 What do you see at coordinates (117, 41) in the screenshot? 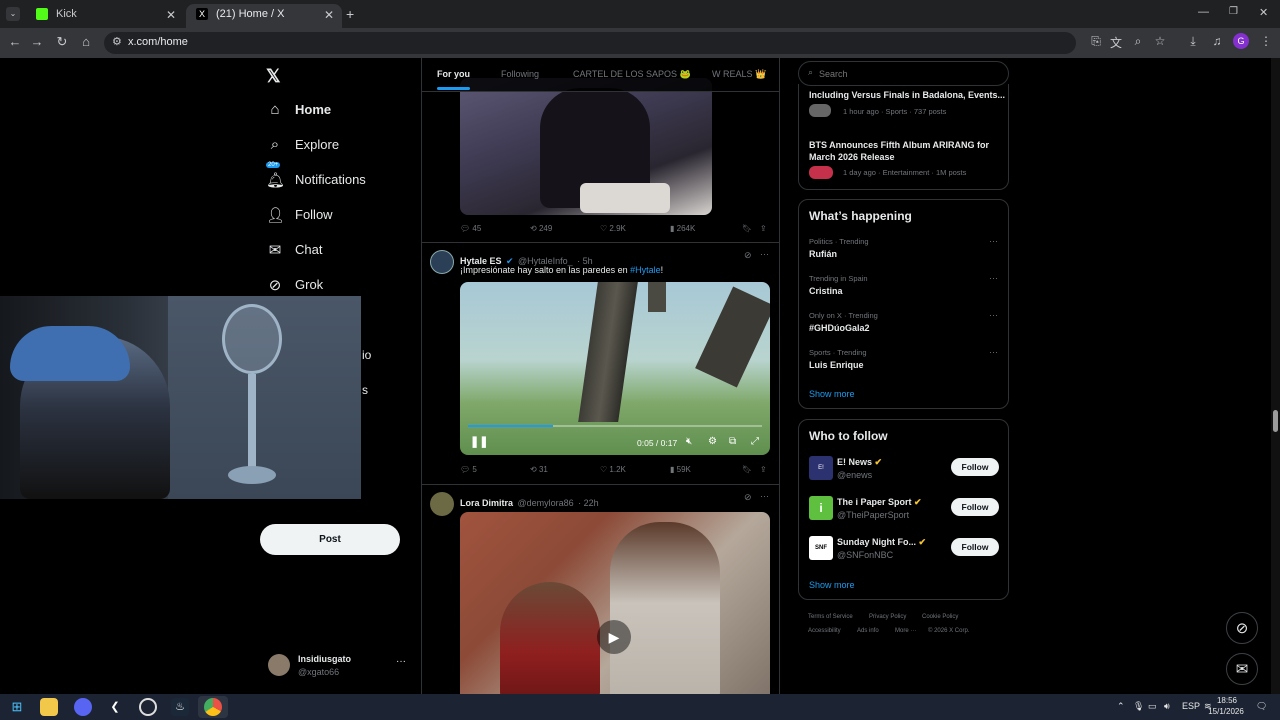
I see `site-info-icon: ⚙` at bounding box center [117, 41].